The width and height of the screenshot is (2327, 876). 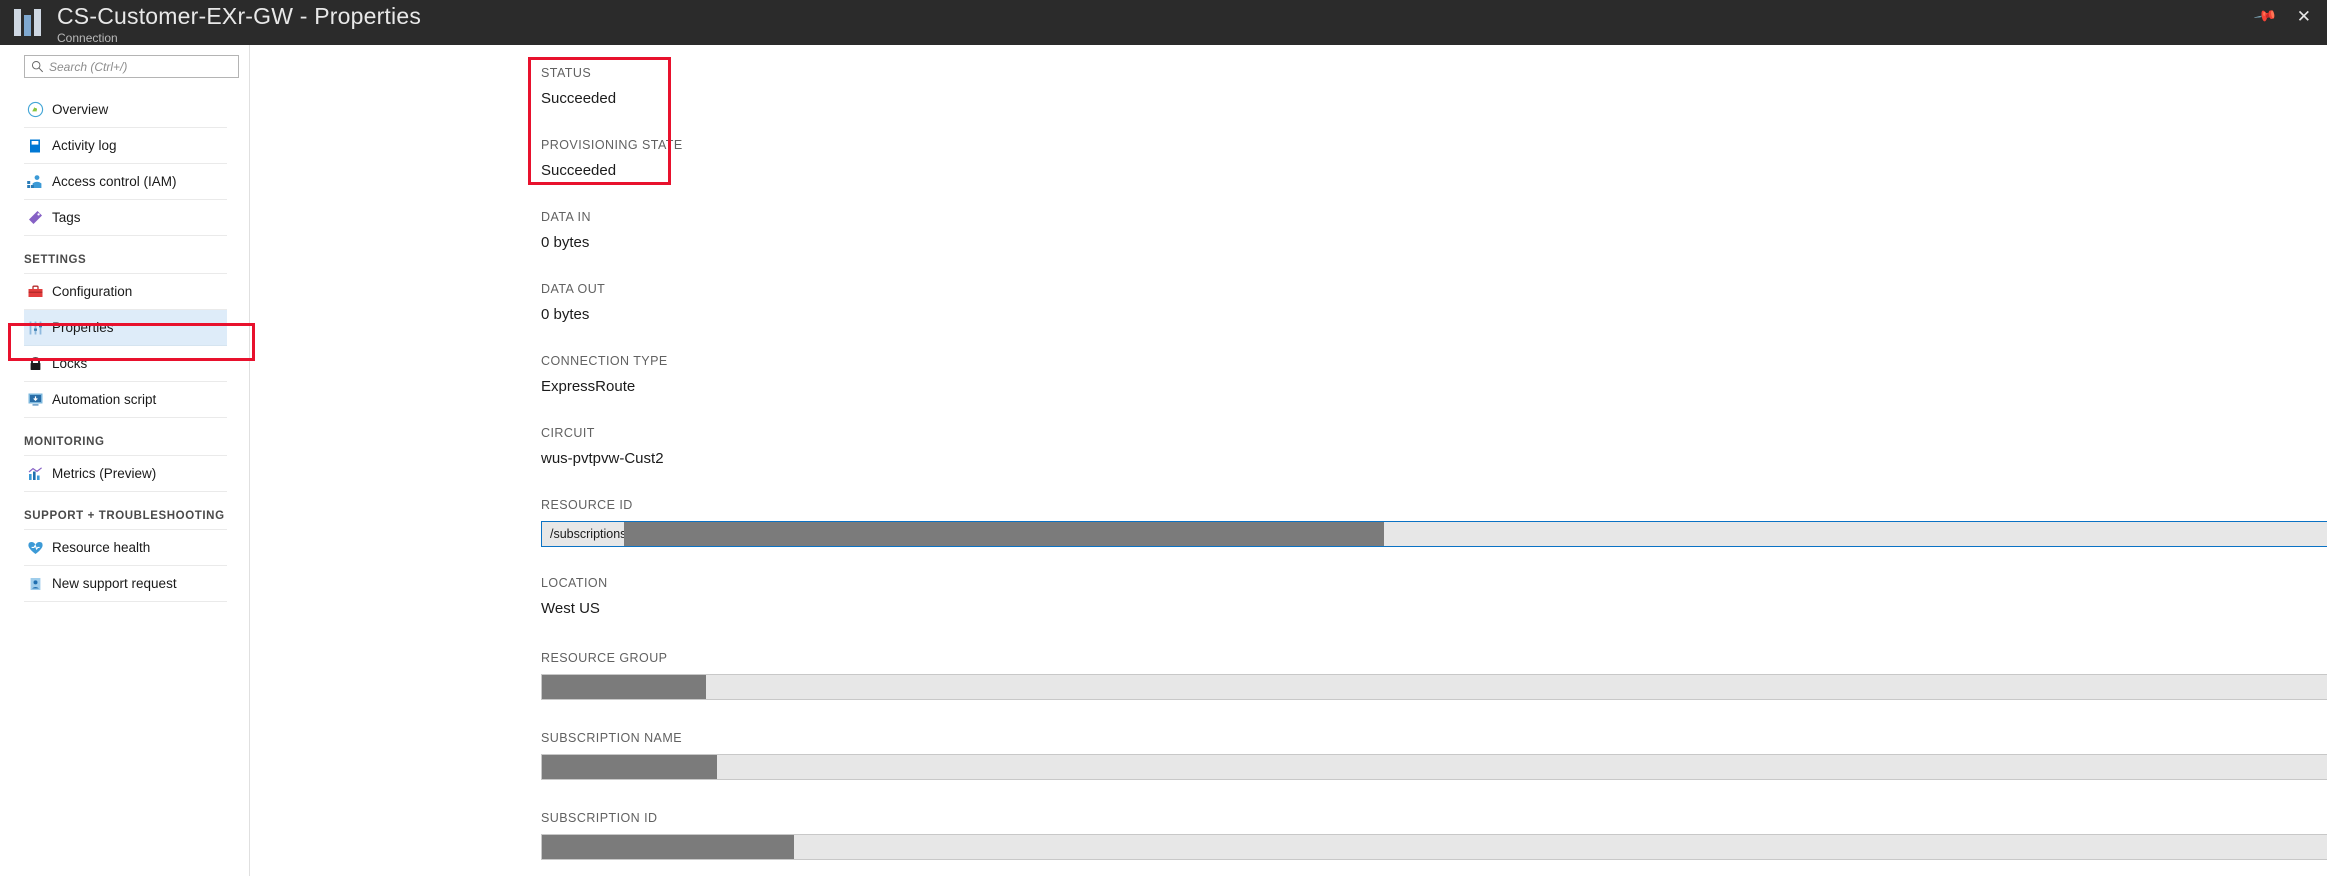 What do you see at coordinates (84, 145) in the screenshot?
I see `sidebar-item-label: Activity log` at bounding box center [84, 145].